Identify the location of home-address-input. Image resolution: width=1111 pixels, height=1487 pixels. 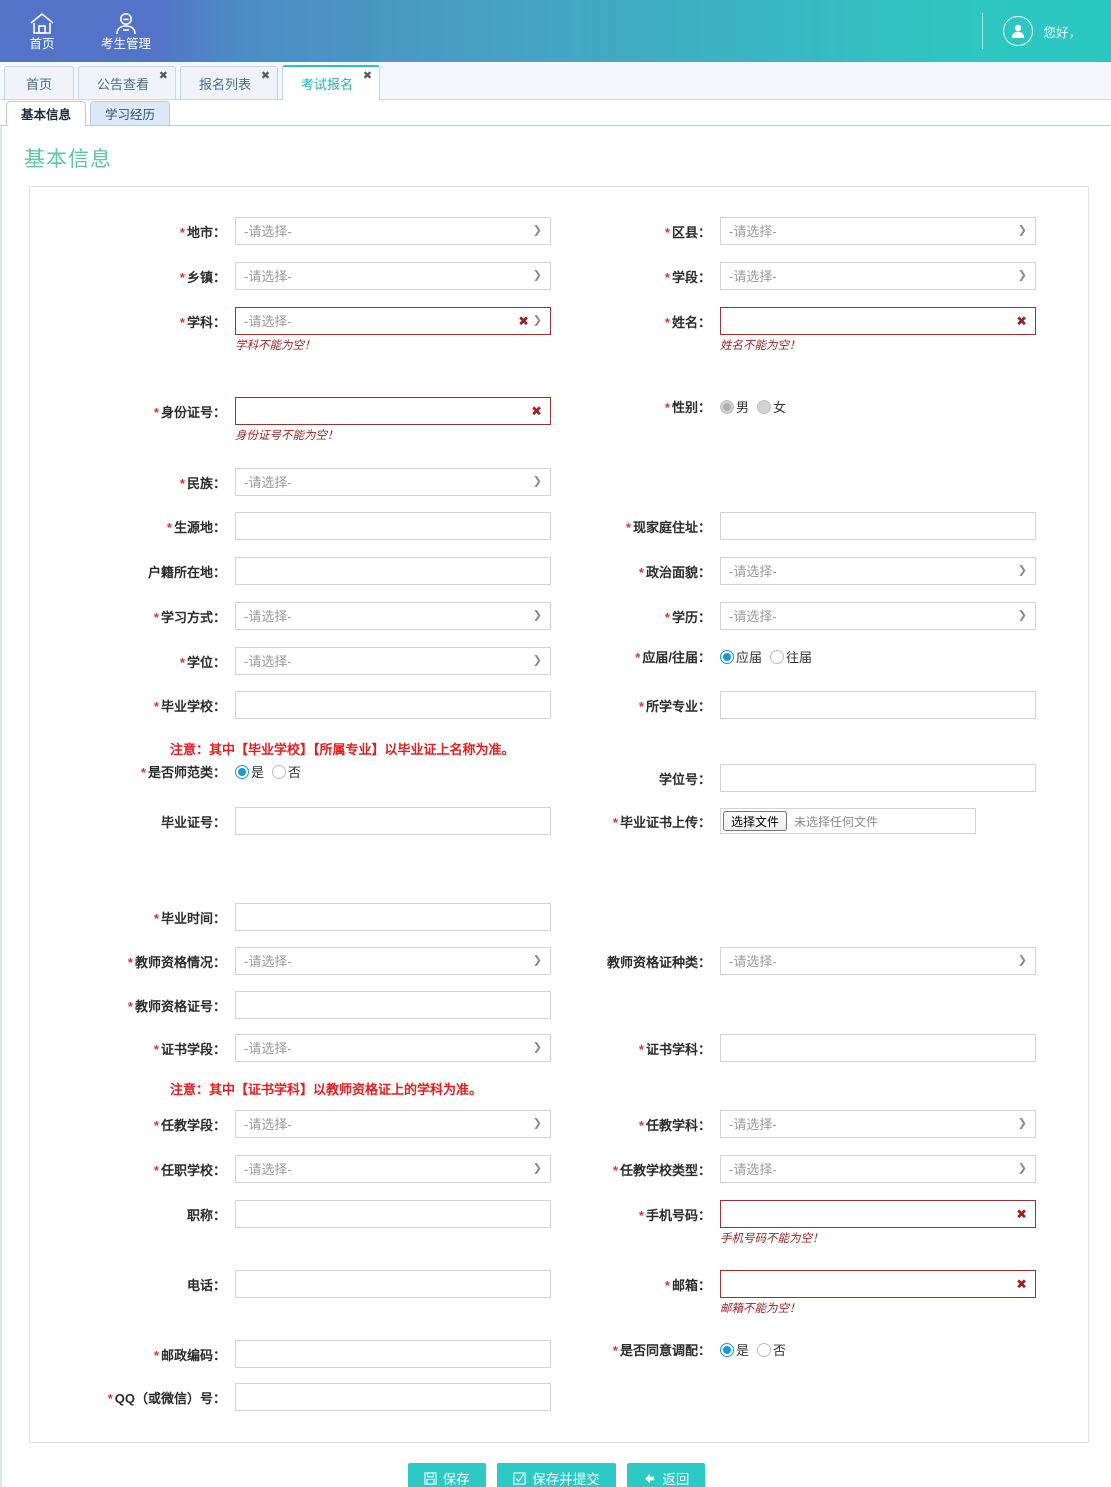
(878, 526).